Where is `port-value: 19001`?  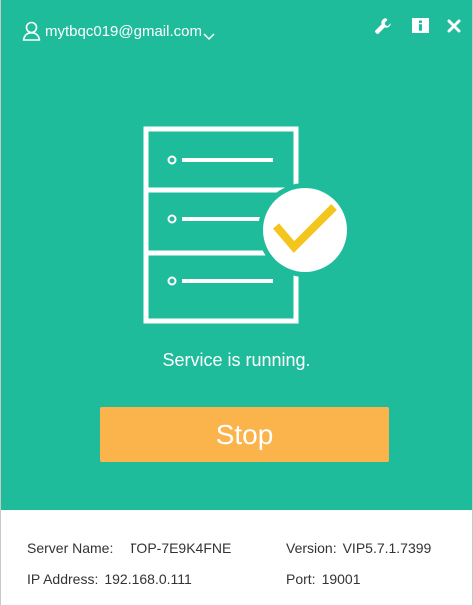 port-value: 19001 is located at coordinates (341, 579).